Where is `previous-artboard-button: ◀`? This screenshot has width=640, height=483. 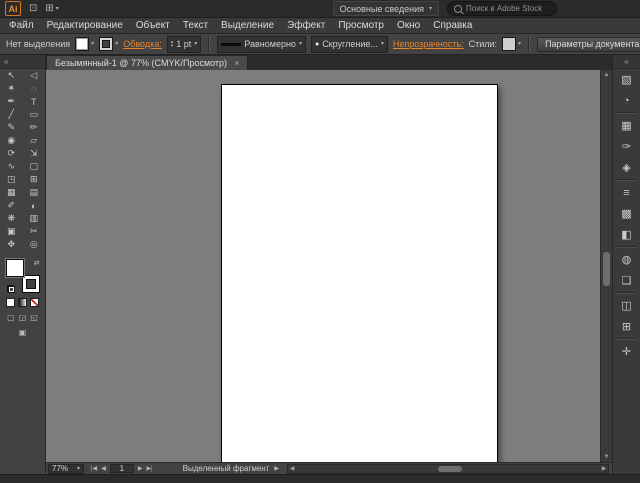 previous-artboard-button: ◀ is located at coordinates (103, 468).